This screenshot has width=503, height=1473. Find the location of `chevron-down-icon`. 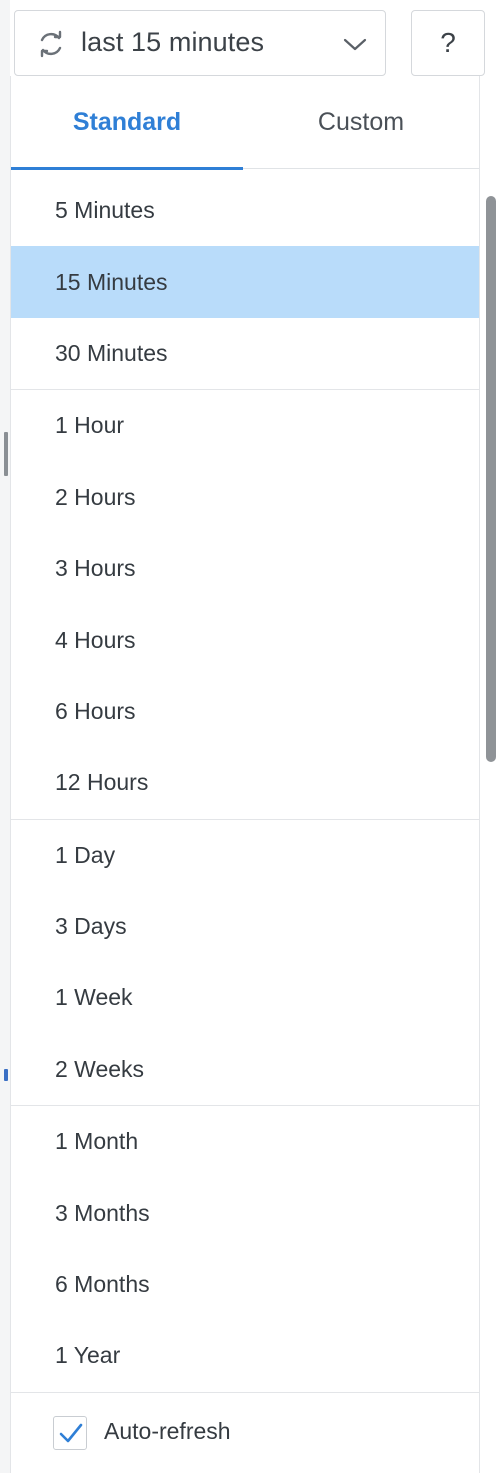

chevron-down-icon is located at coordinates (355, 44).